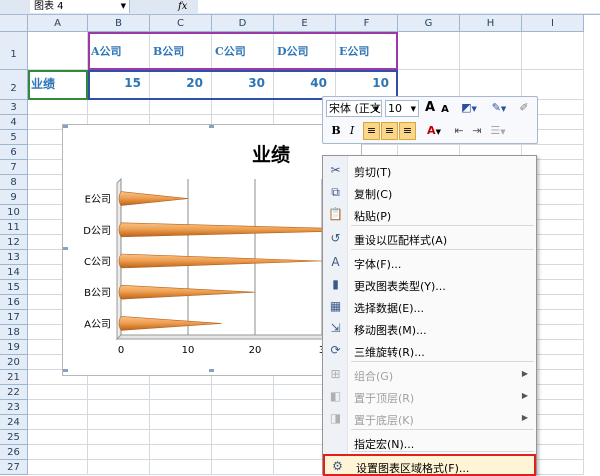 This screenshot has width=600, height=476. I want to click on row-header: 1, so click(14, 51).